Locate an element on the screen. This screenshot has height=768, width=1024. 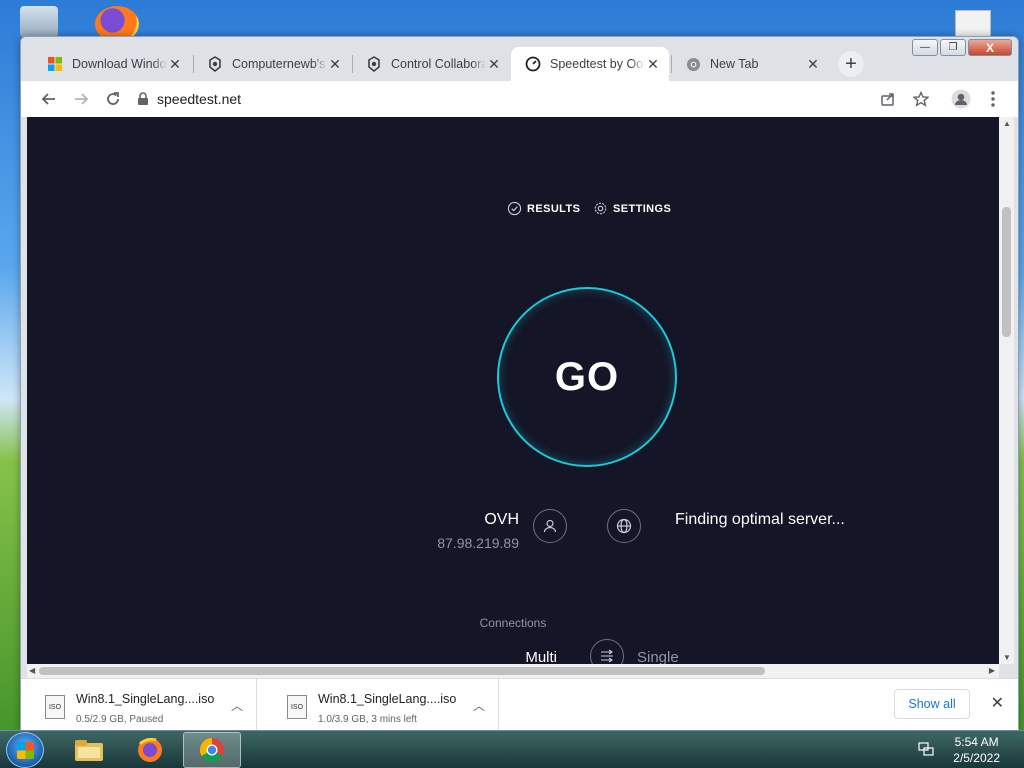
menu-button is located at coordinates (993, 99).